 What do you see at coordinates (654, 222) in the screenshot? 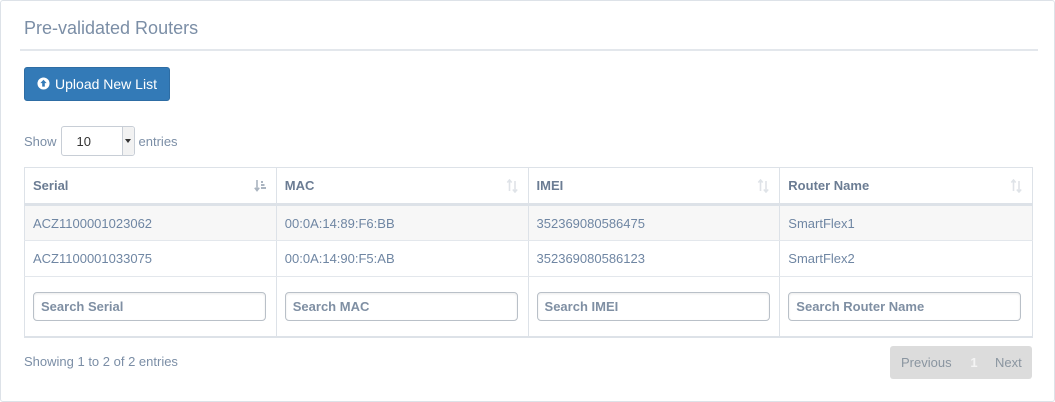
I see `cell-imei: 352369080586475` at bounding box center [654, 222].